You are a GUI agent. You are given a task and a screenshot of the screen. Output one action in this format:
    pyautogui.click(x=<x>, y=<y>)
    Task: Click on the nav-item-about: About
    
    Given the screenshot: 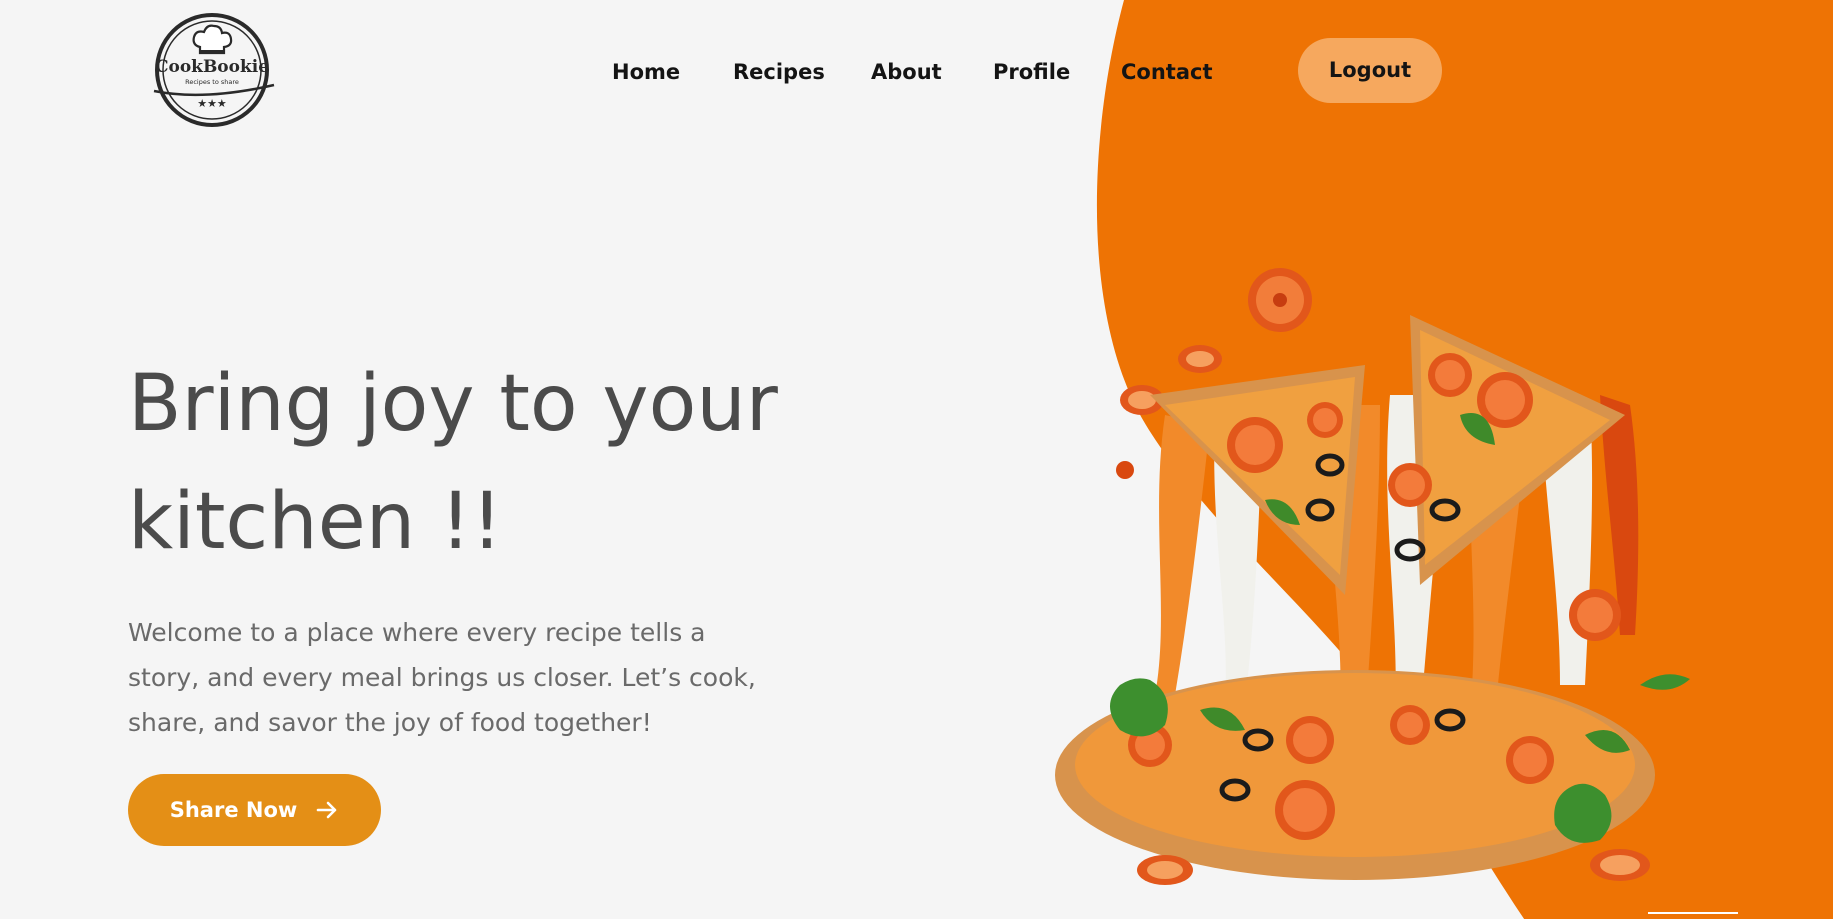 What is the action you would take?
    pyautogui.click(x=906, y=72)
    